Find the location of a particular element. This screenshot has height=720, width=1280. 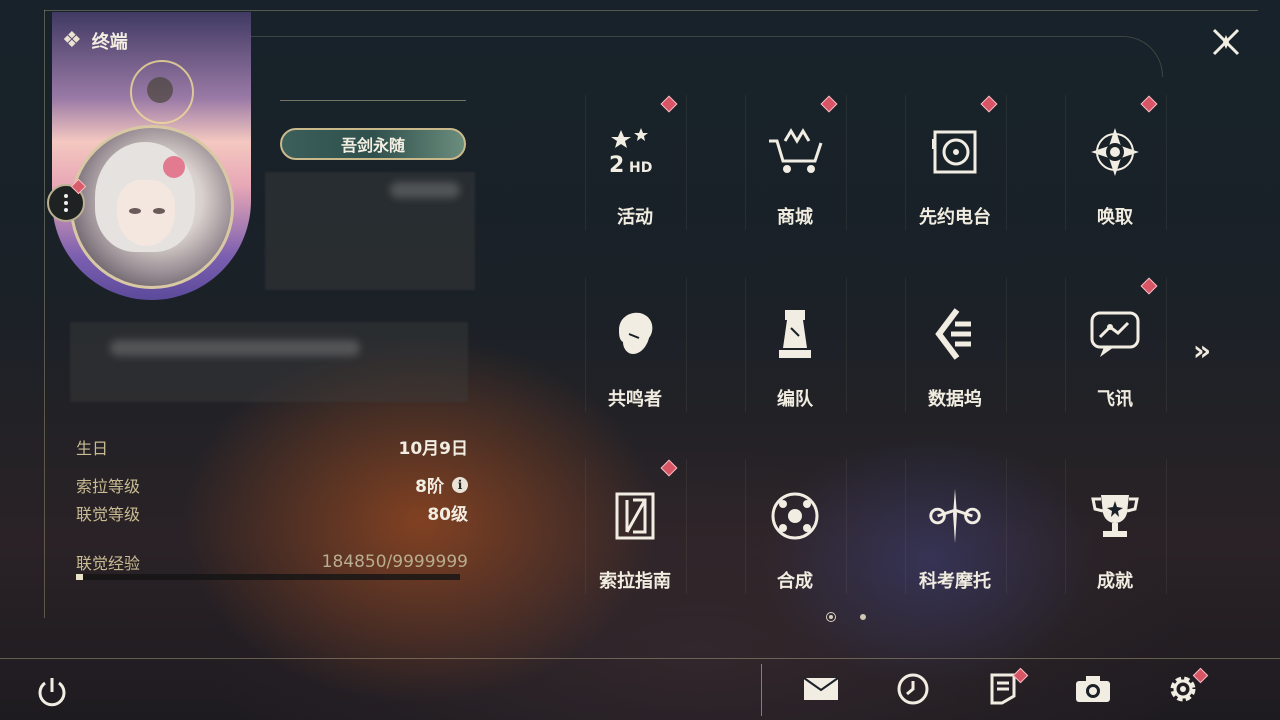

svg-text: HD is located at coordinates (640, 168).